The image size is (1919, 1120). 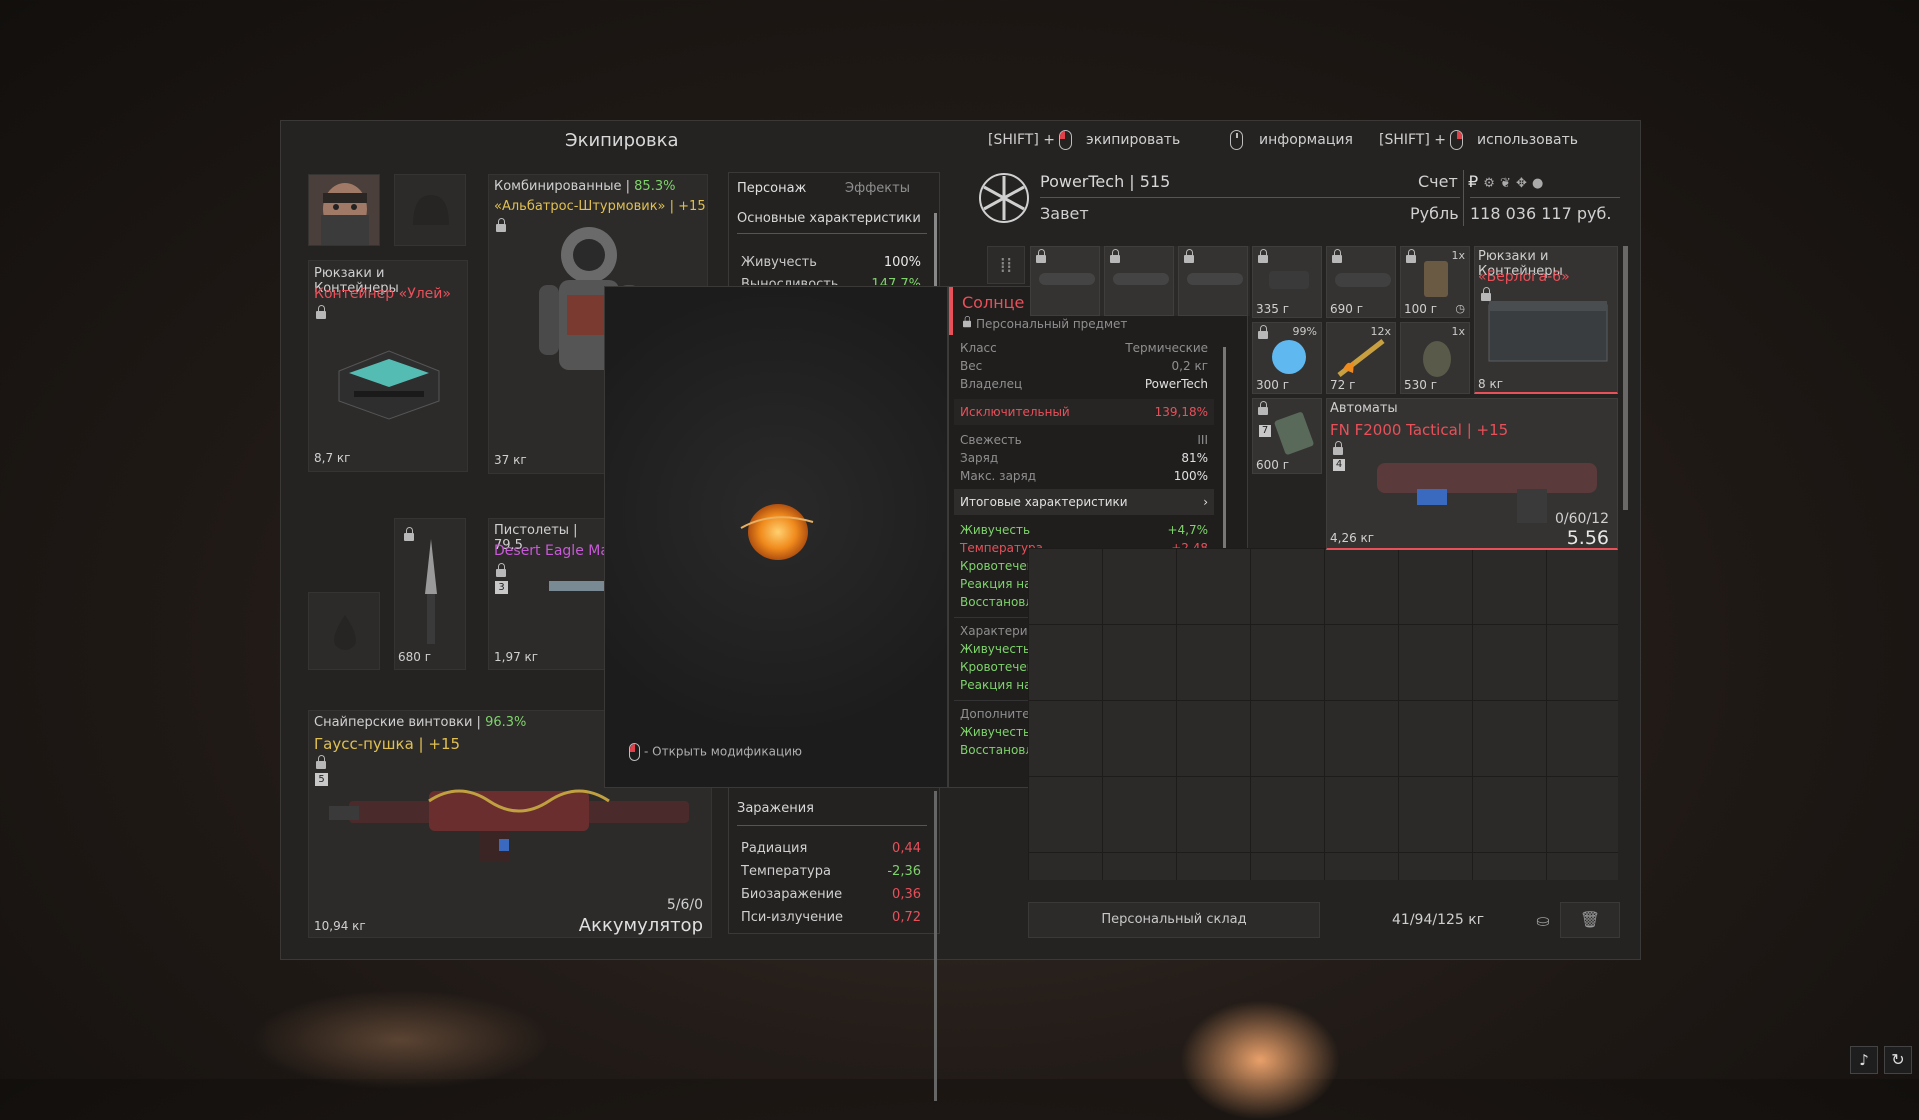 What do you see at coordinates (1260, 1060) in the screenshot?
I see `background-glow` at bounding box center [1260, 1060].